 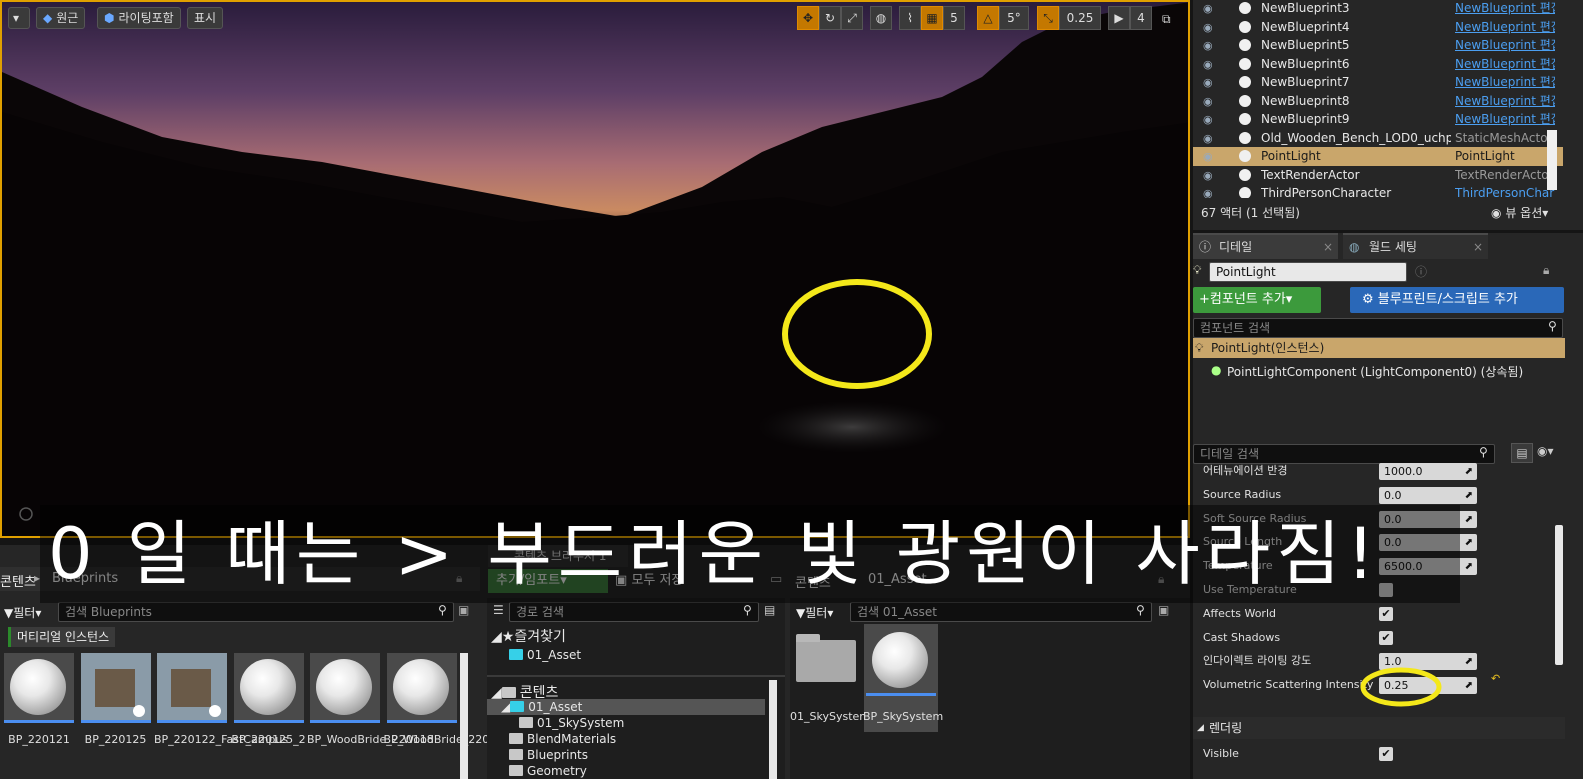 I want to click on tree-scrollbar, so click(x=773, y=729).